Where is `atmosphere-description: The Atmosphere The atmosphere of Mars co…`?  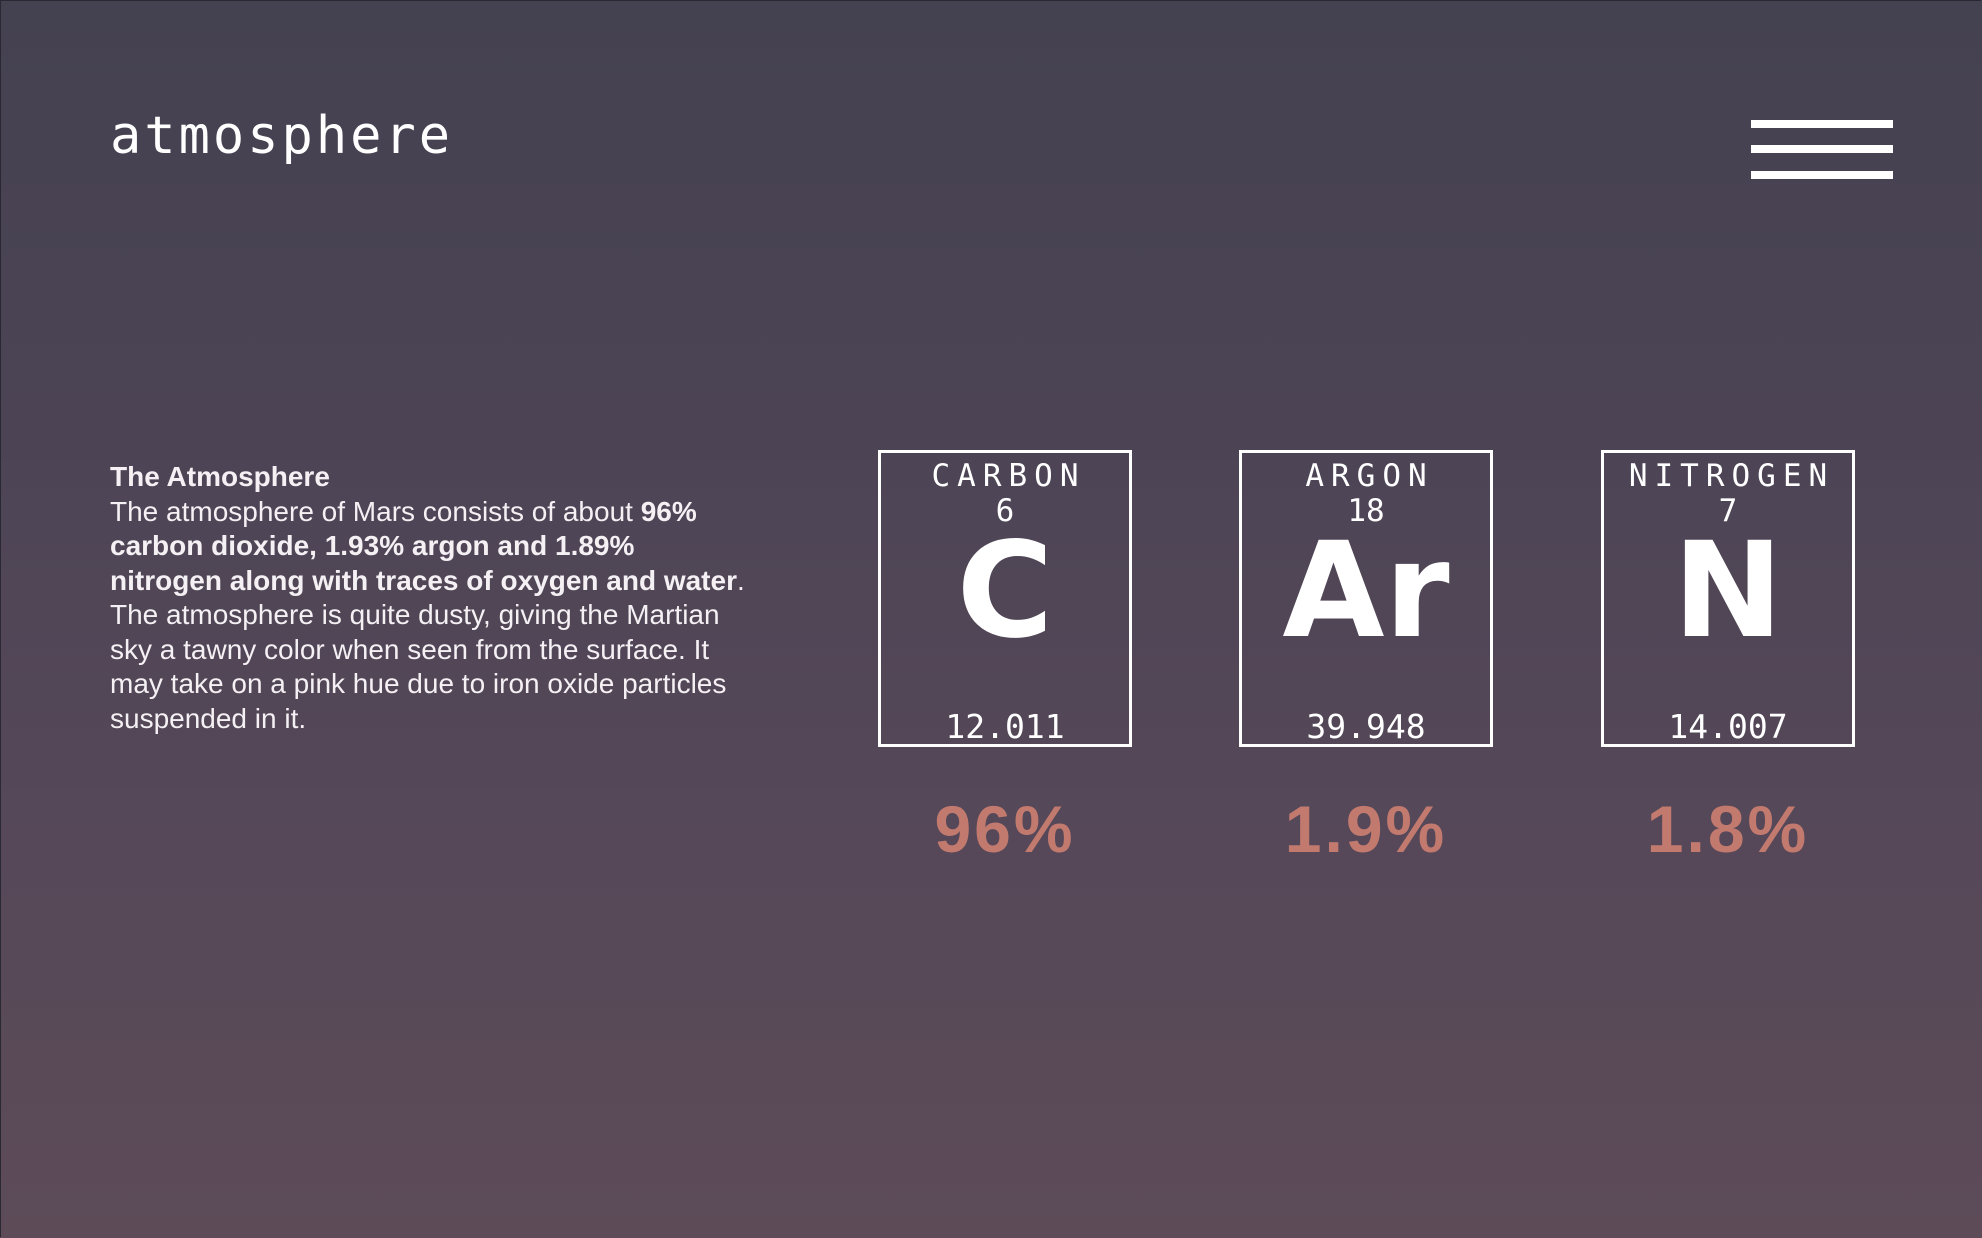
atmosphere-description: The Atmosphere The atmosphere of Mars co… is located at coordinates (430, 598).